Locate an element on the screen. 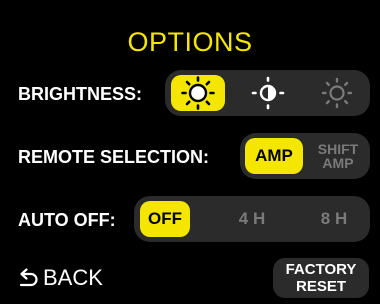  page-title: OPTIONS is located at coordinates (190, 42).